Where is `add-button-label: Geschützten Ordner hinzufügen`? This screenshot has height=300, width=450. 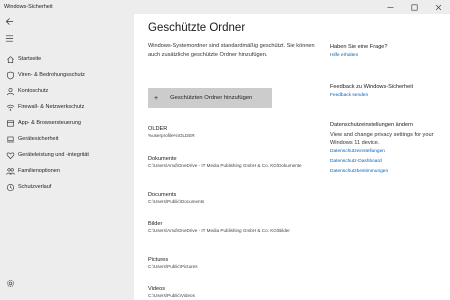 add-button-label: Geschützten Ordner hinzufügen is located at coordinates (211, 98).